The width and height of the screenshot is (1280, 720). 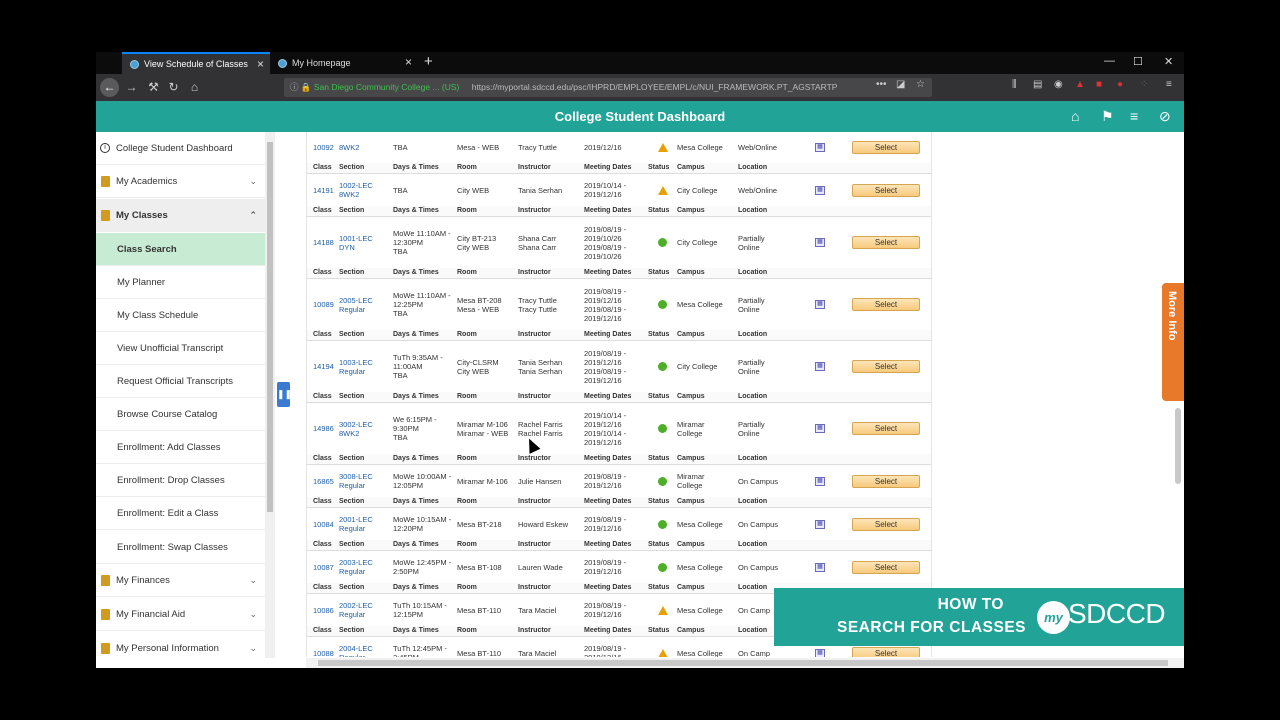 What do you see at coordinates (196, 63) in the screenshot?
I see `tab-view-schedule: View Schedule of Classes ×` at bounding box center [196, 63].